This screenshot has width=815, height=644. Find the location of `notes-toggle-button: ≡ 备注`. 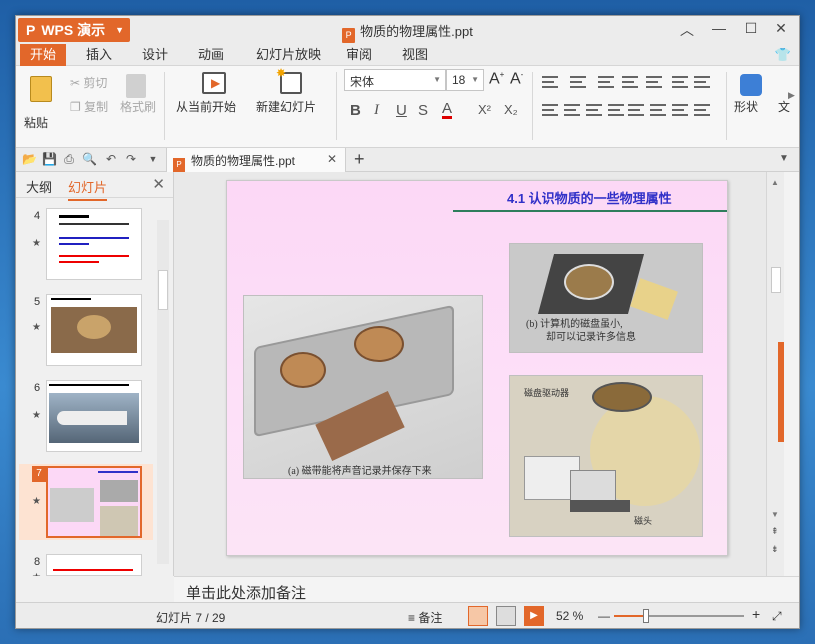

notes-toggle-button: ≡ 备注 is located at coordinates (425, 617).